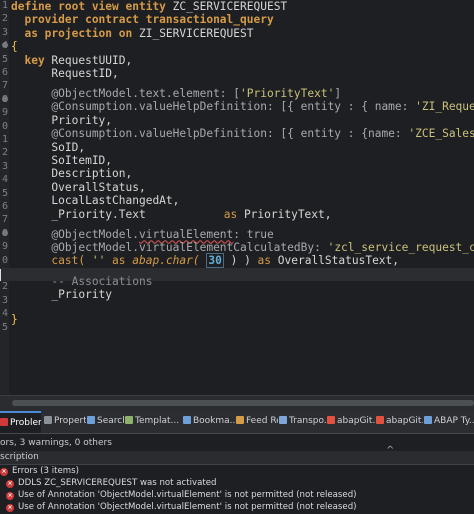 This screenshot has width=474, height=514. What do you see at coordinates (48, 147) in the screenshot?
I see `field: SoID,` at bounding box center [48, 147].